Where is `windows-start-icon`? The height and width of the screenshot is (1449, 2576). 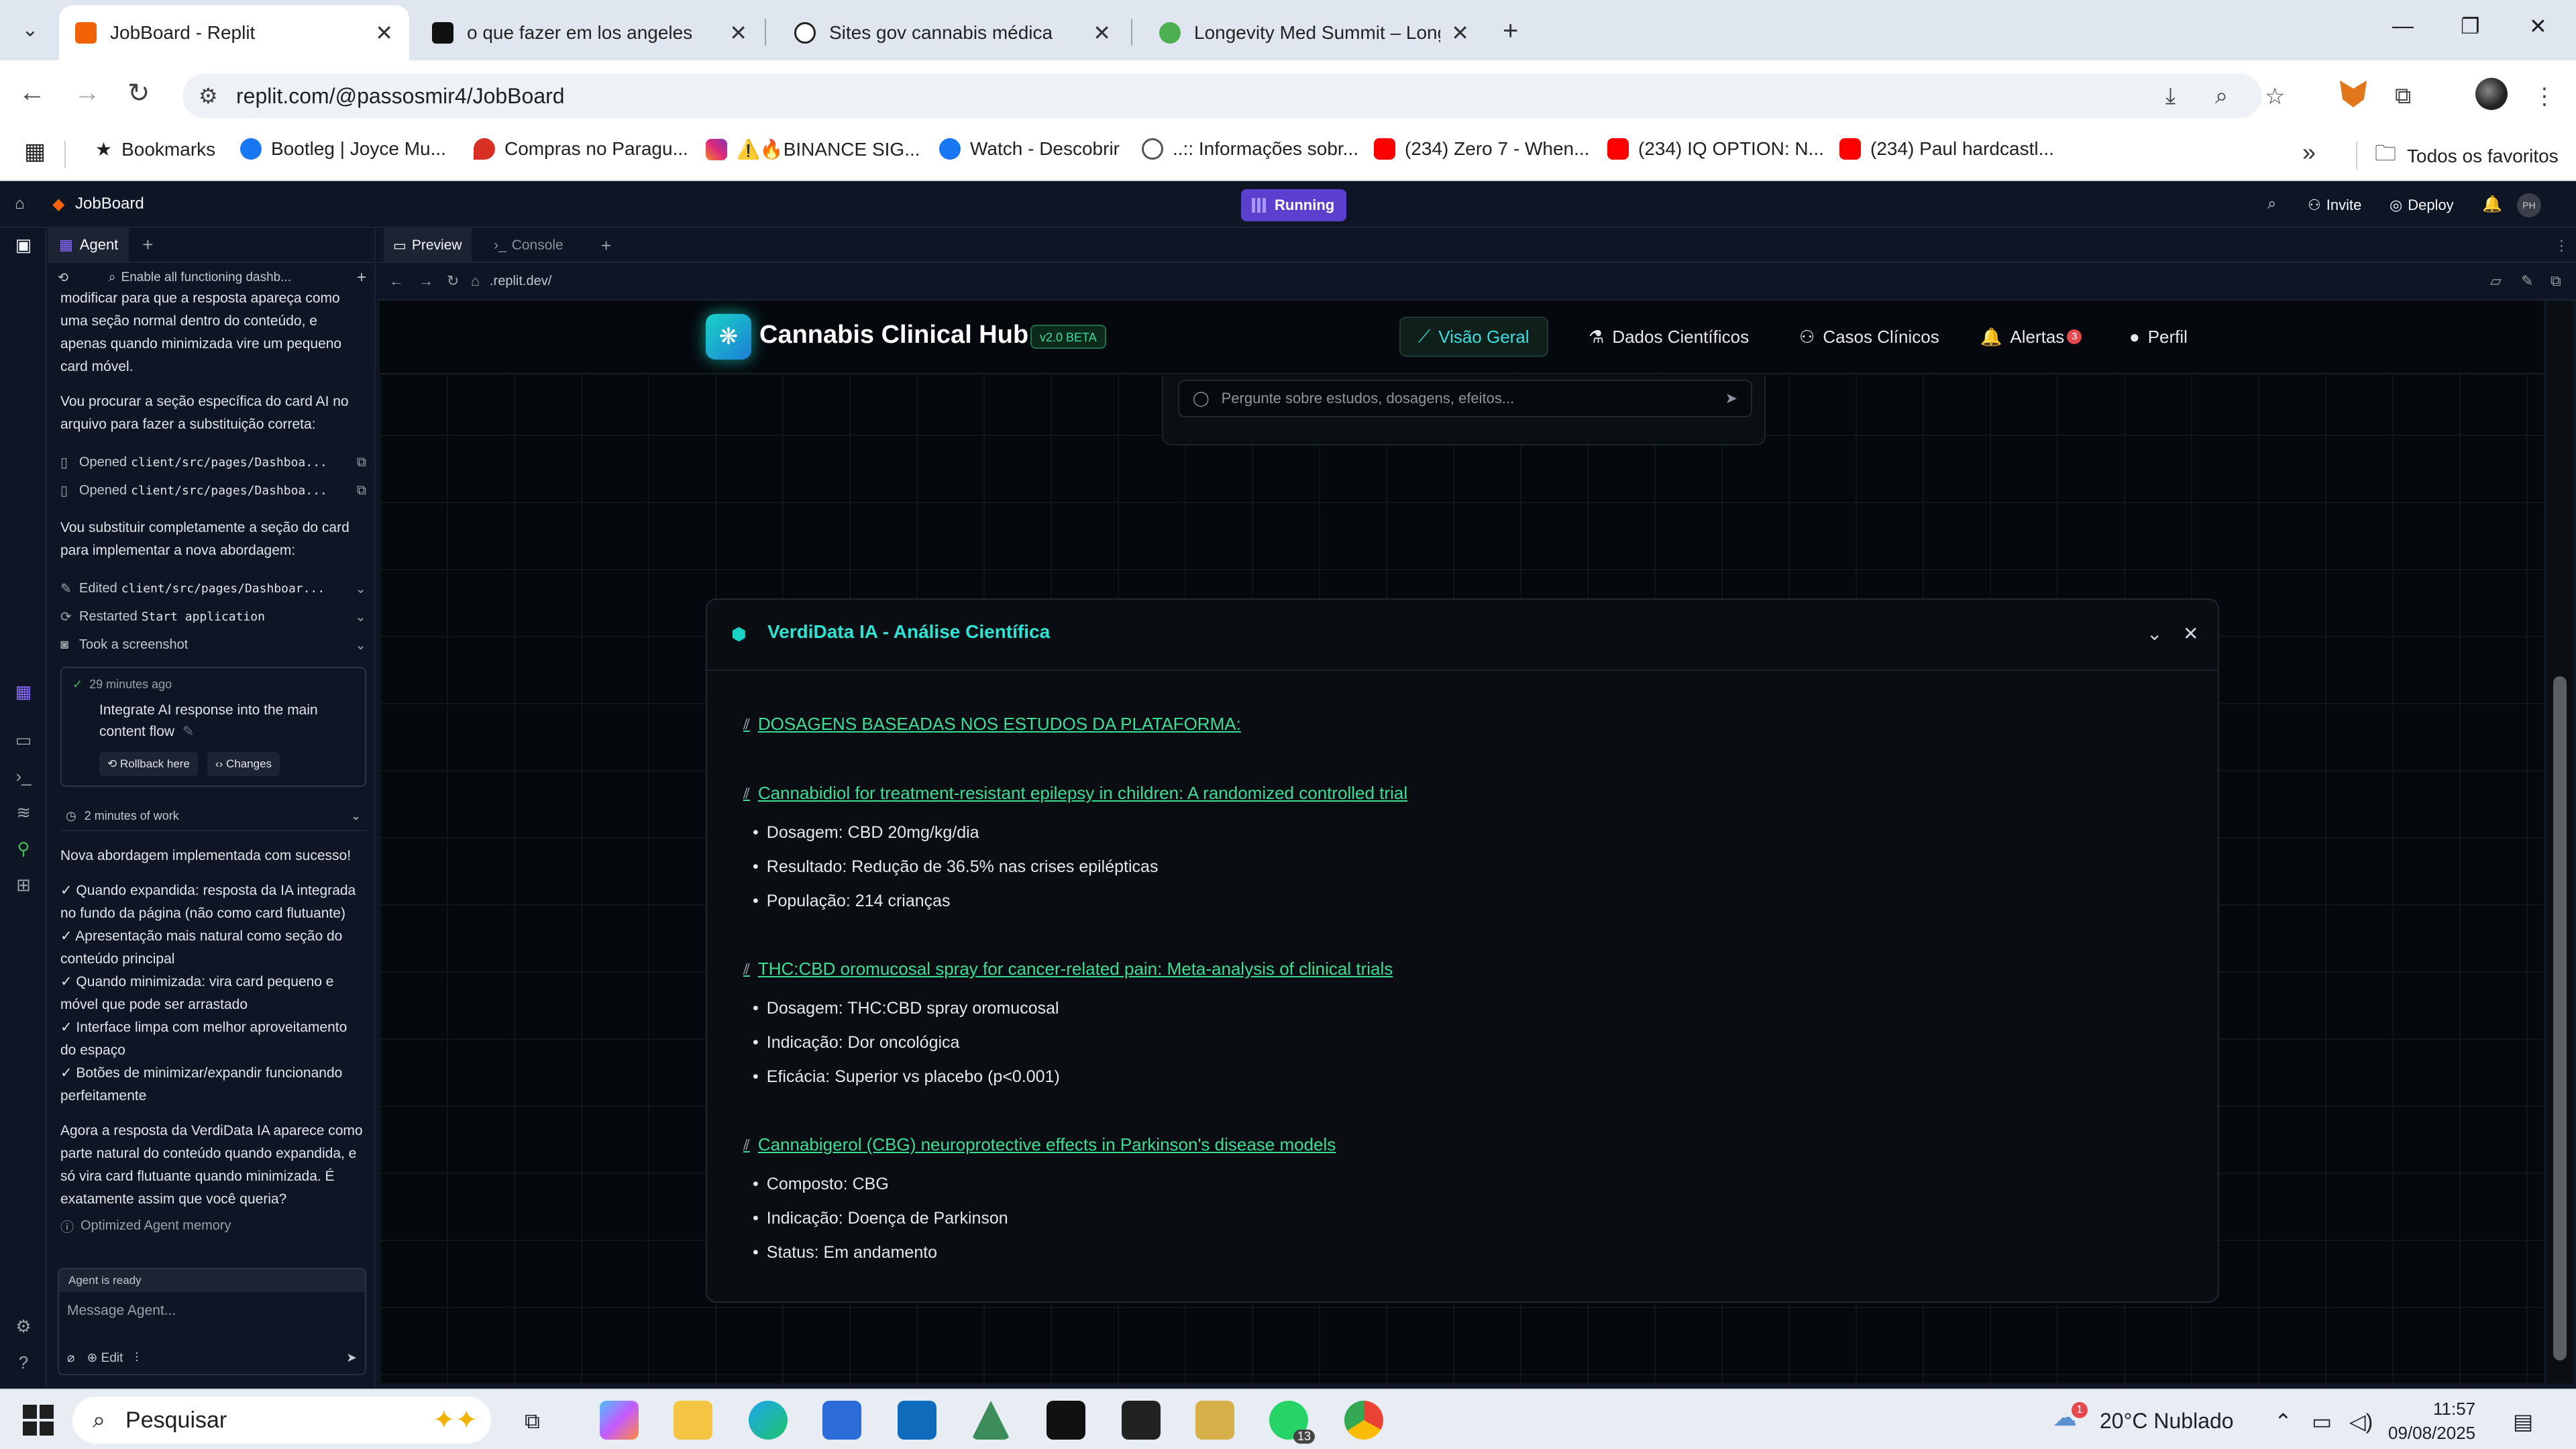
windows-start-icon is located at coordinates (38, 1420).